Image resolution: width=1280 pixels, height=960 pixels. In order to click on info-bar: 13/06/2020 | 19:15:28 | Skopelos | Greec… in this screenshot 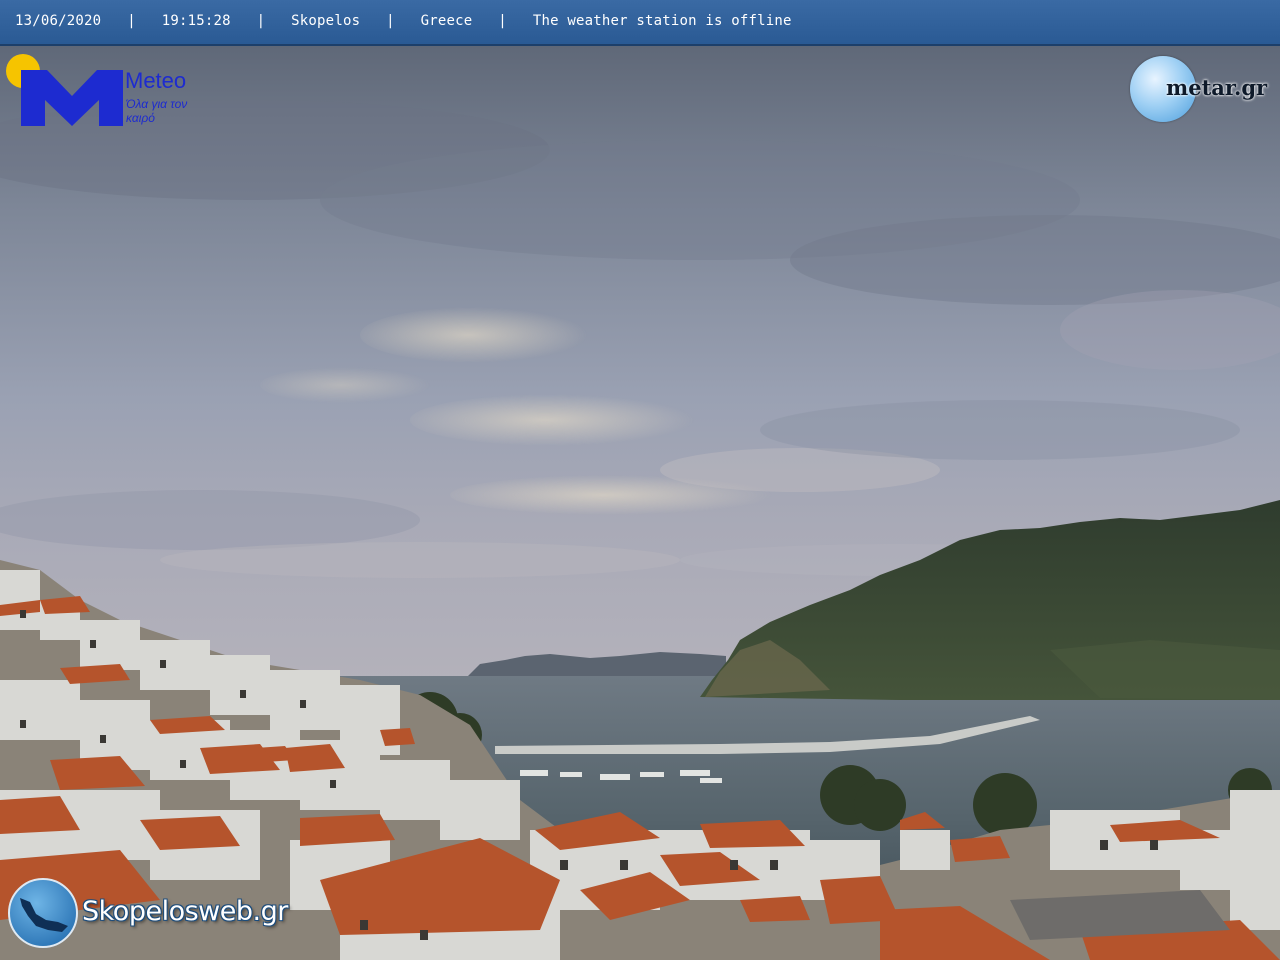, I will do `click(640, 23)`.